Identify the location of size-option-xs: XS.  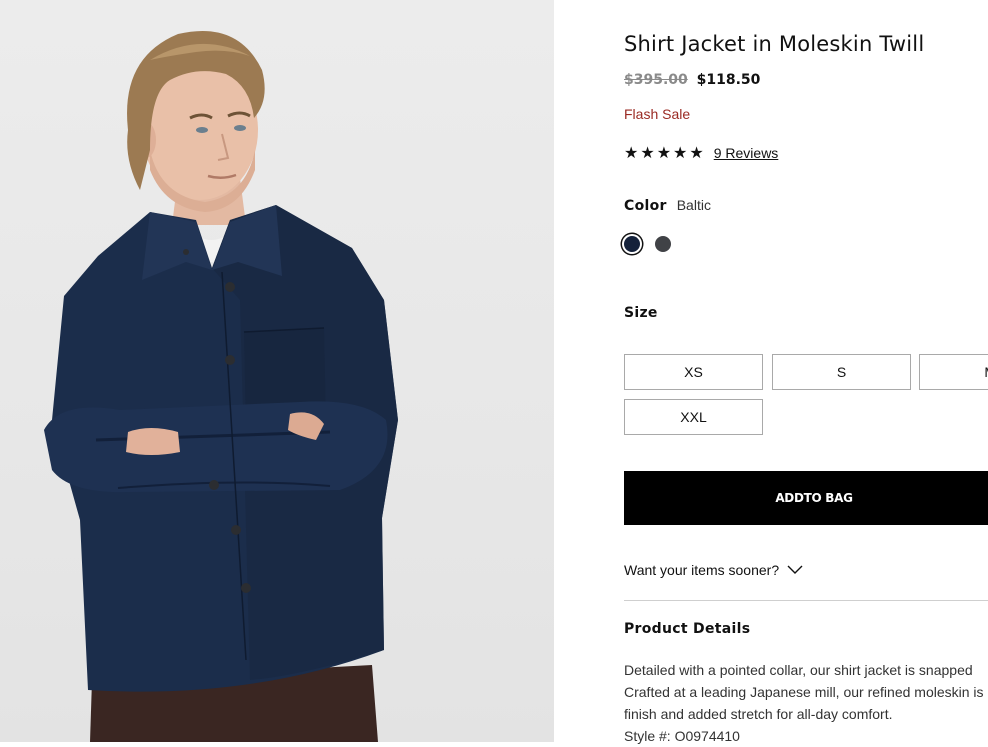
(693, 372).